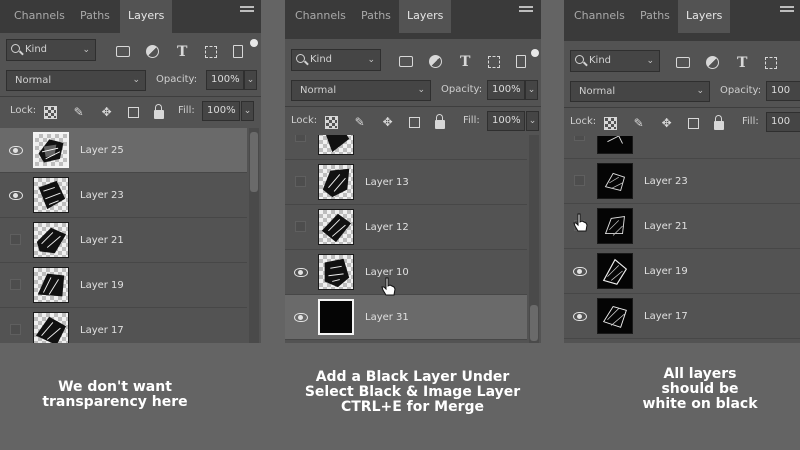 The width and height of the screenshot is (800, 450). Describe the element at coordinates (387, 317) in the screenshot. I see `layer-name: Layer 31` at that location.